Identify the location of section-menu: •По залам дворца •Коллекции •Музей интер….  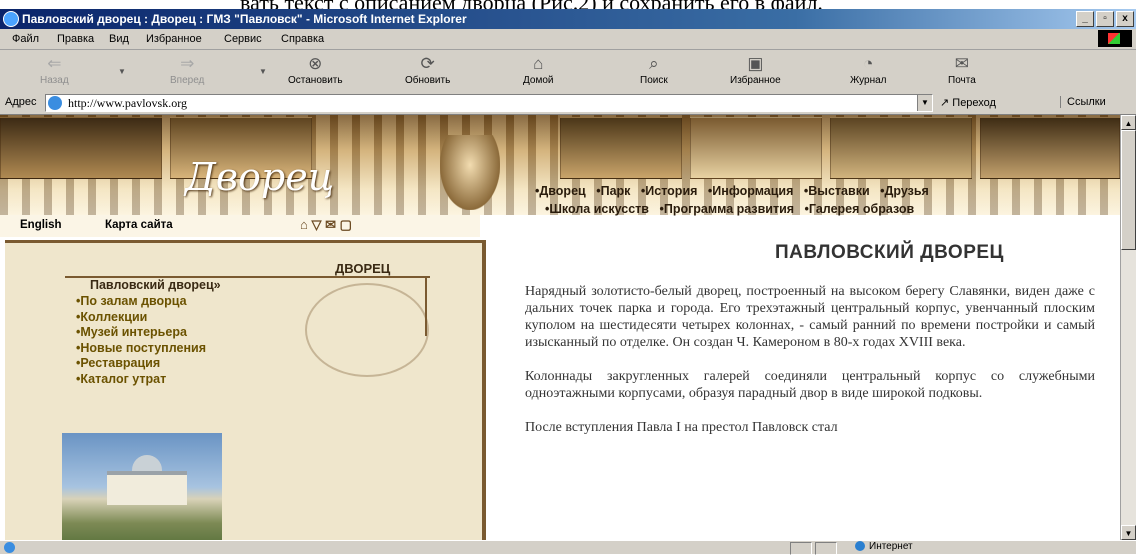
(141, 340).